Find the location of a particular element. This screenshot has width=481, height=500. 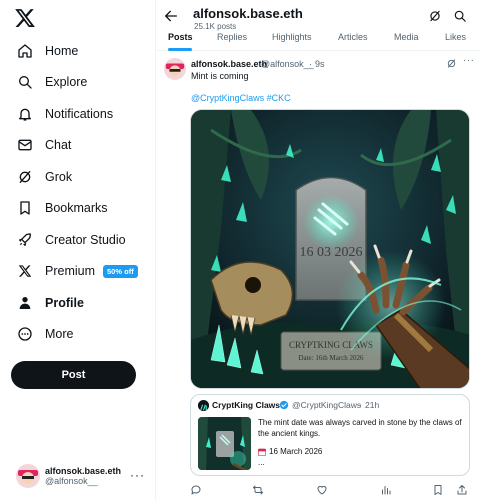

nav-label: Creator Studio is located at coordinates (85, 239).